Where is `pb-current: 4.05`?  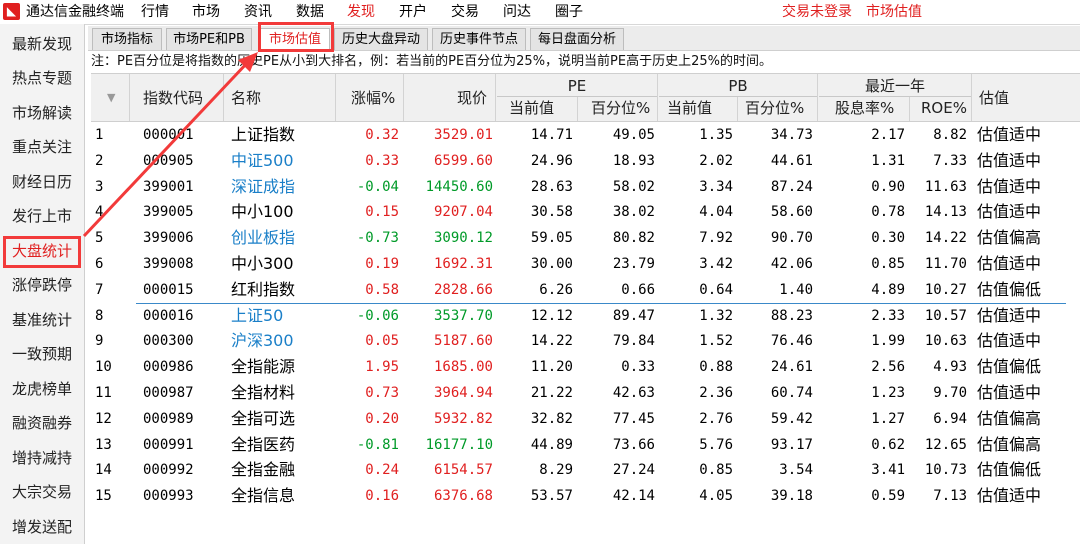 pb-current: 4.05 is located at coordinates (716, 496).